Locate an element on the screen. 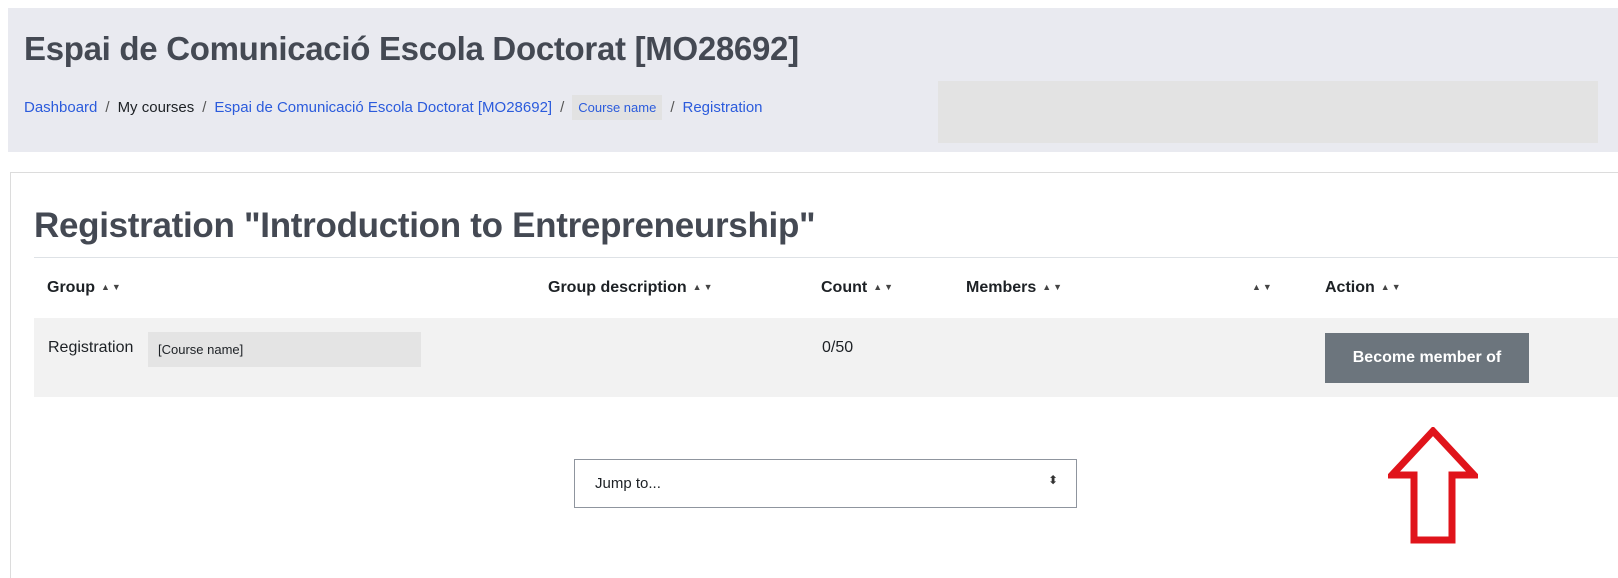 The image size is (1618, 578). column-unnamed: ▲▼ is located at coordinates (1260, 288).